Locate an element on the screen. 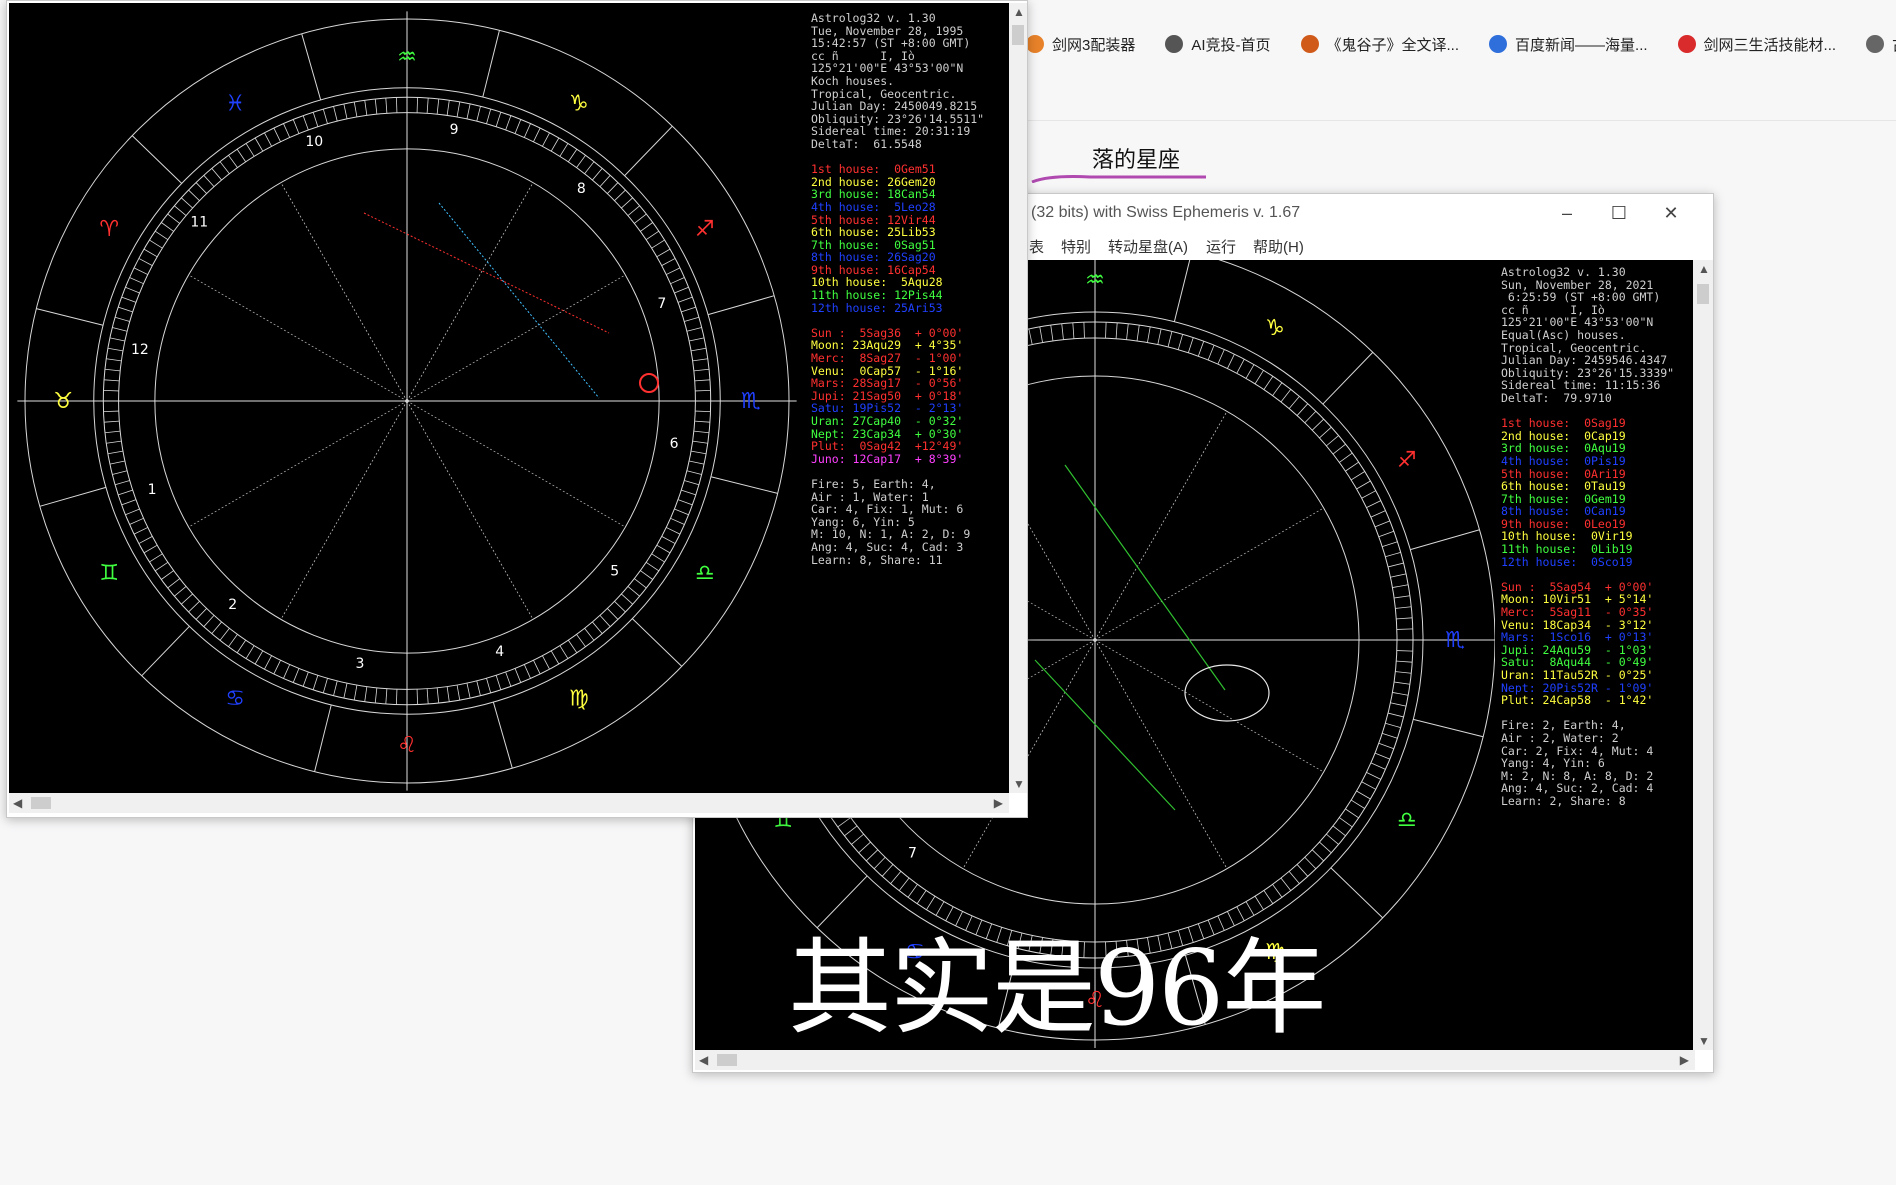  browser-divider is located at coordinates (1461, 120).